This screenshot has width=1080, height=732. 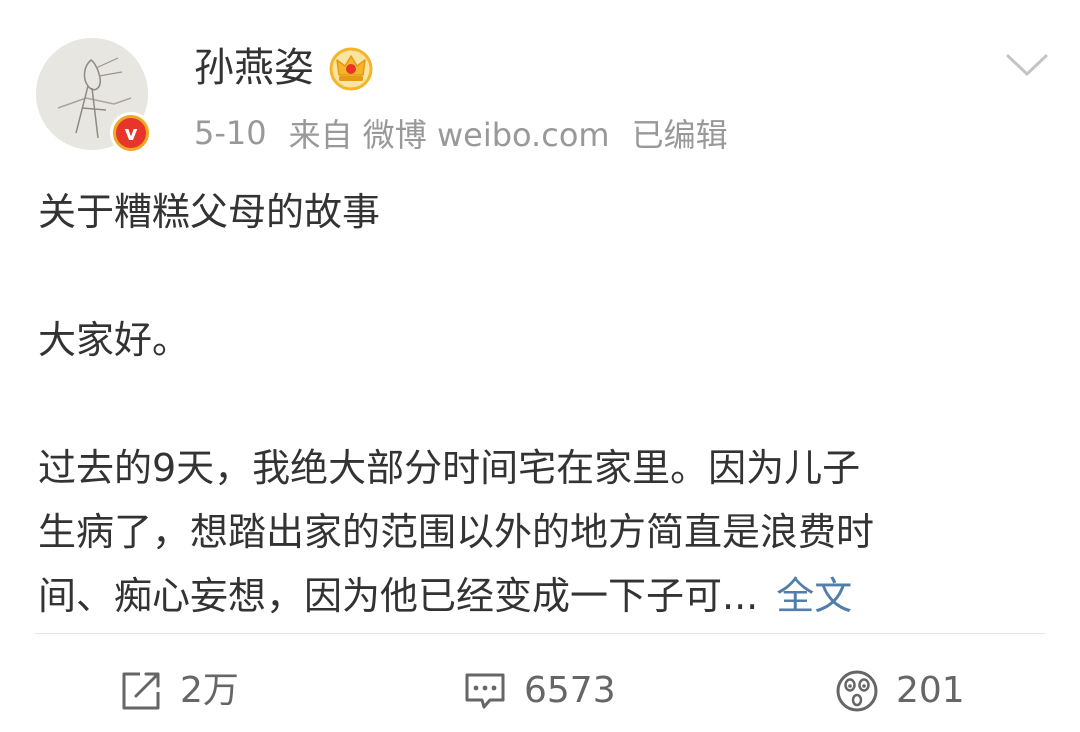 What do you see at coordinates (540, 633) in the screenshot?
I see `divider` at bounding box center [540, 633].